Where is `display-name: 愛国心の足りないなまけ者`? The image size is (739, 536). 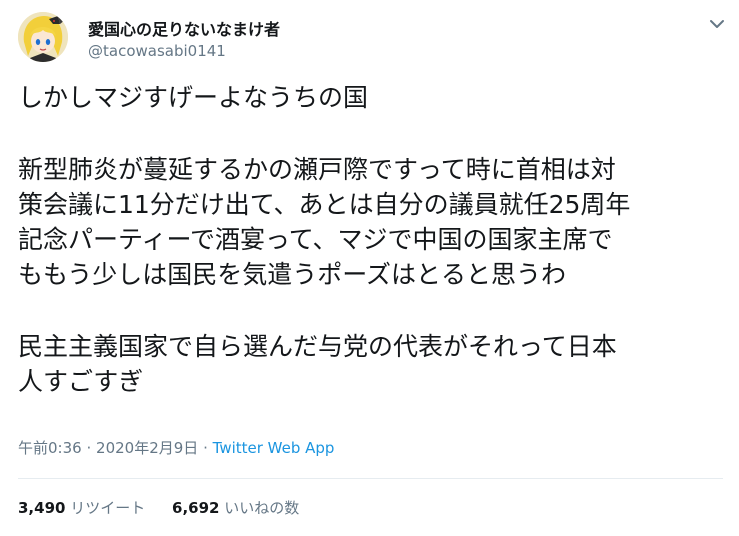 display-name: 愛国心の足りないなまけ者 is located at coordinates (184, 28).